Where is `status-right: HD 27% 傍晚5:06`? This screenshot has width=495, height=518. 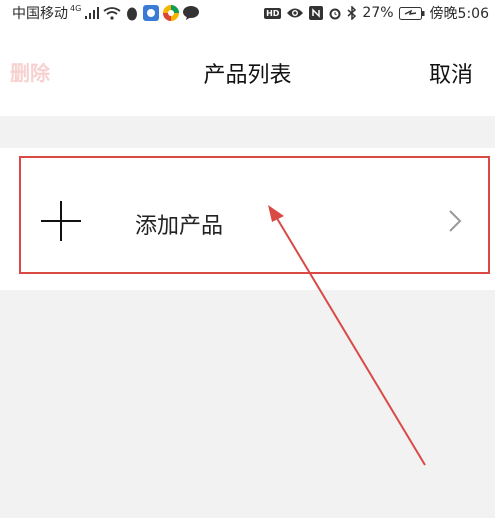
status-right: HD 27% 傍晚5:06 is located at coordinates (376, 13).